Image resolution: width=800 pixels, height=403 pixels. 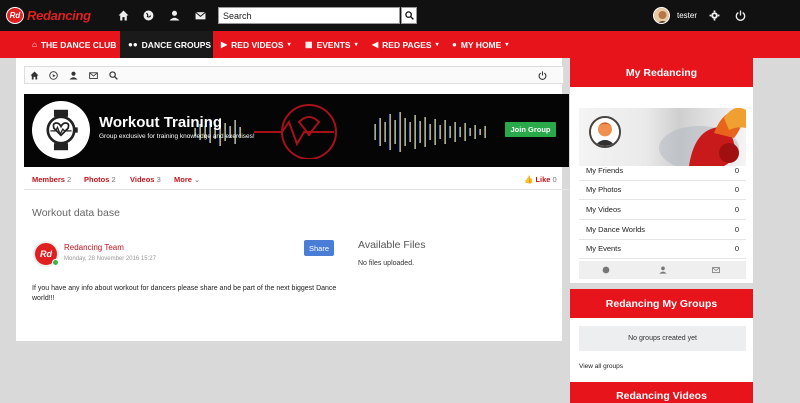 What do you see at coordinates (145, 179) in the screenshot?
I see `tab-videos: Videos 3` at bounding box center [145, 179].